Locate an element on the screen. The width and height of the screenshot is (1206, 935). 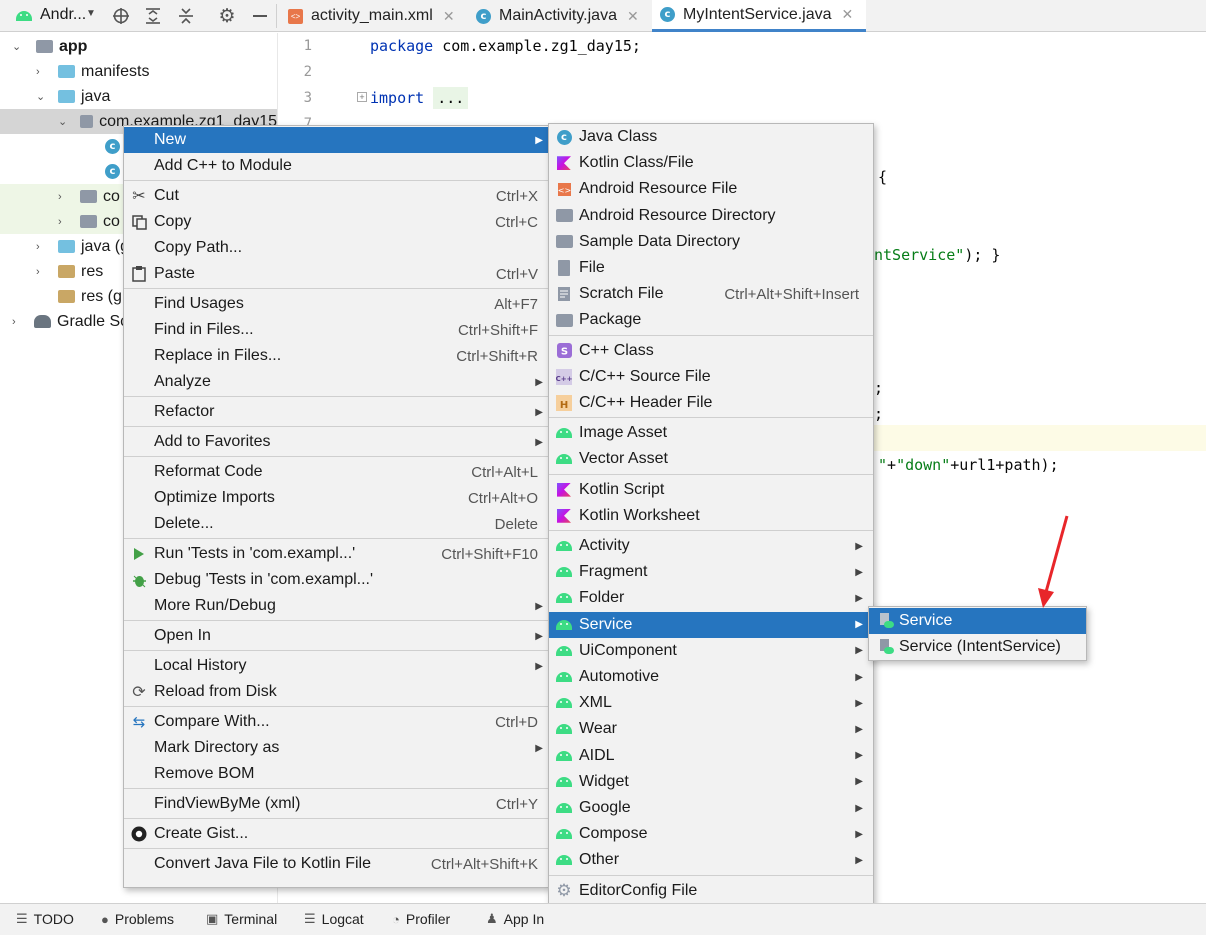
menu-item-find-in-files: Find in Files... Ctrl+Shift+F is located at coordinates (336, 330).